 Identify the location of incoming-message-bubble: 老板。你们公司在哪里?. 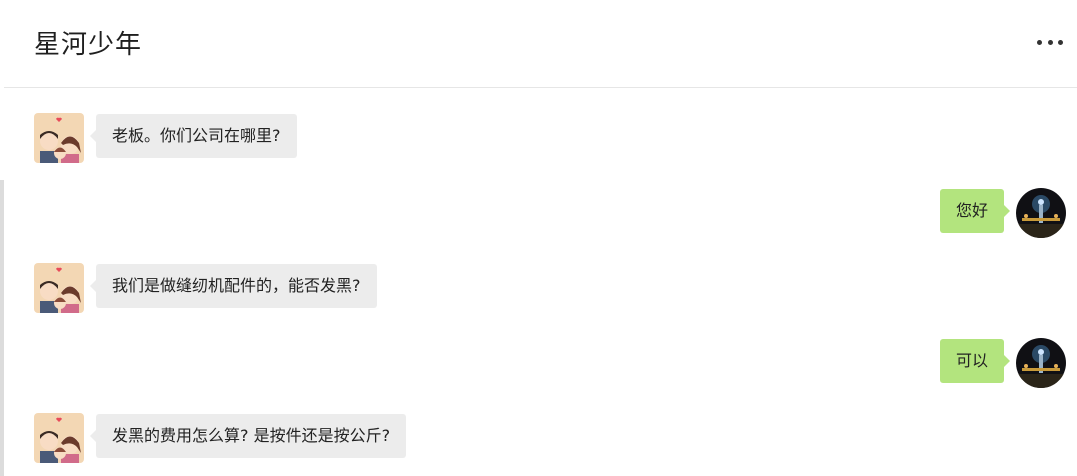
(193, 136).